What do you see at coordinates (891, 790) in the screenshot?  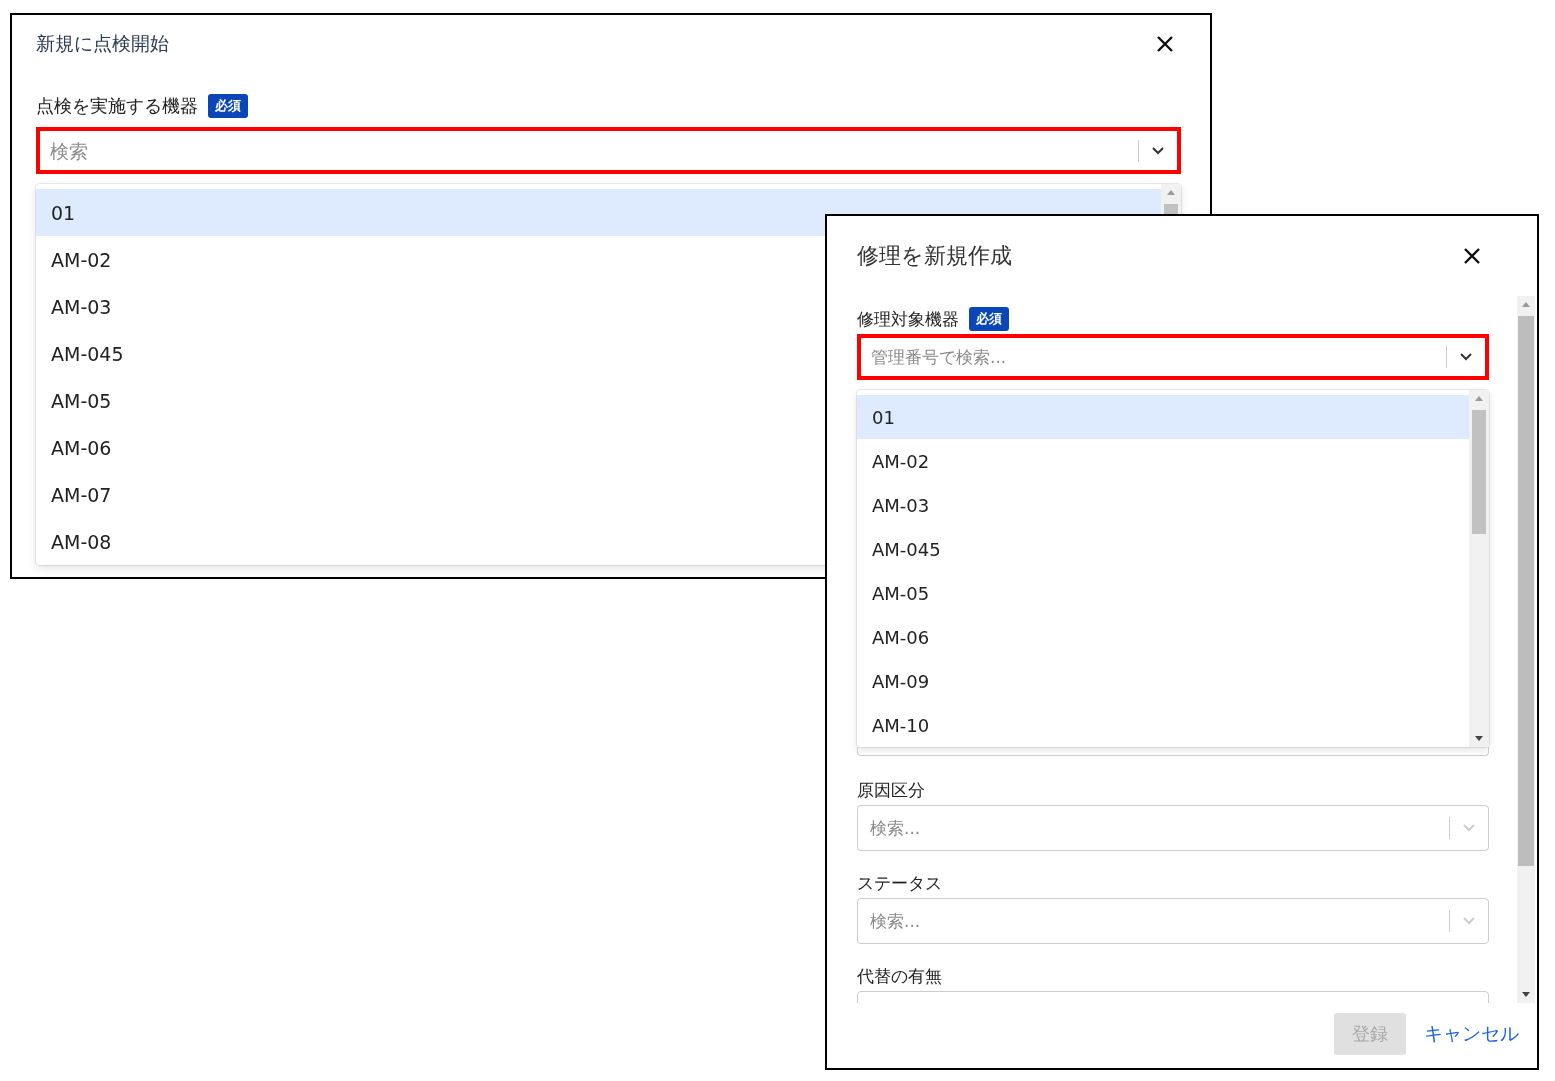 I see `field-label: 原因区分` at bounding box center [891, 790].